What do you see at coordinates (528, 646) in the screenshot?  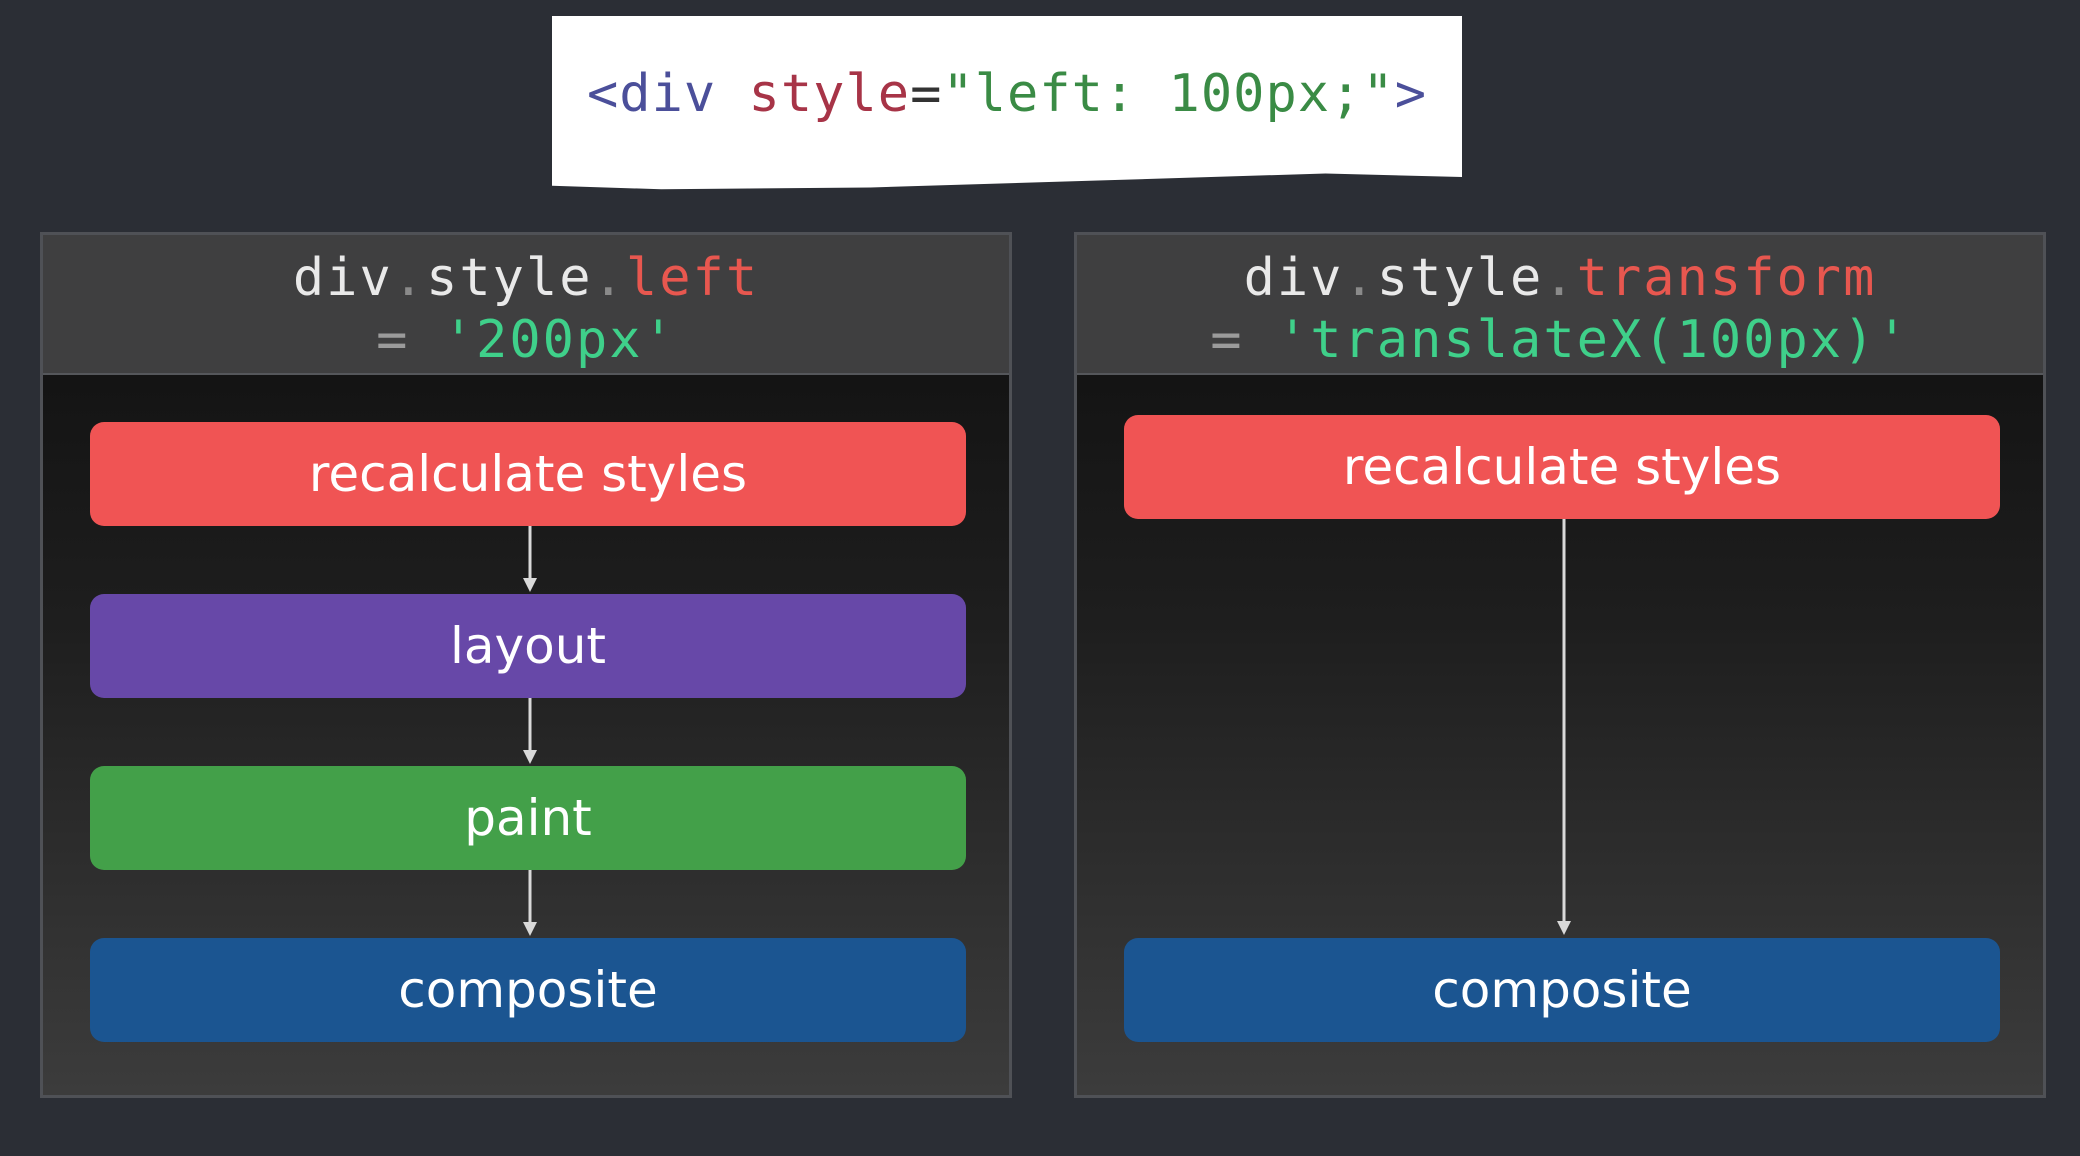 I see `stage-layout: layout` at bounding box center [528, 646].